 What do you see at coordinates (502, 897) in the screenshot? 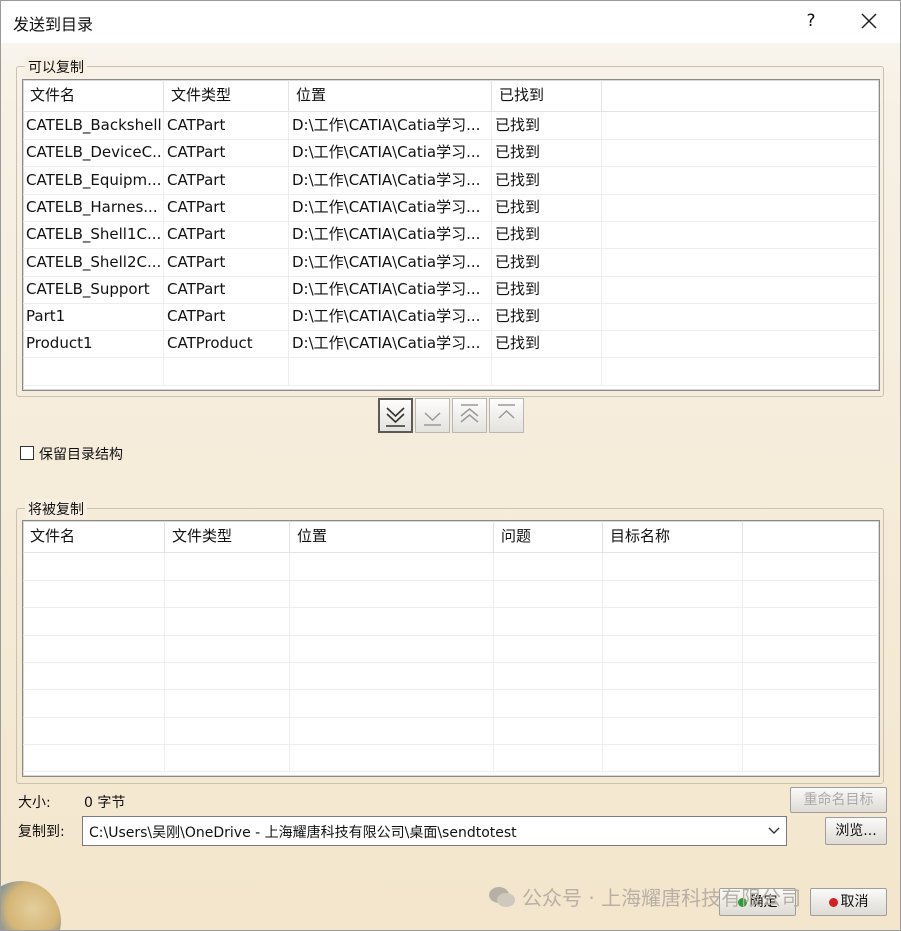
I see `wechat-icon` at bounding box center [502, 897].